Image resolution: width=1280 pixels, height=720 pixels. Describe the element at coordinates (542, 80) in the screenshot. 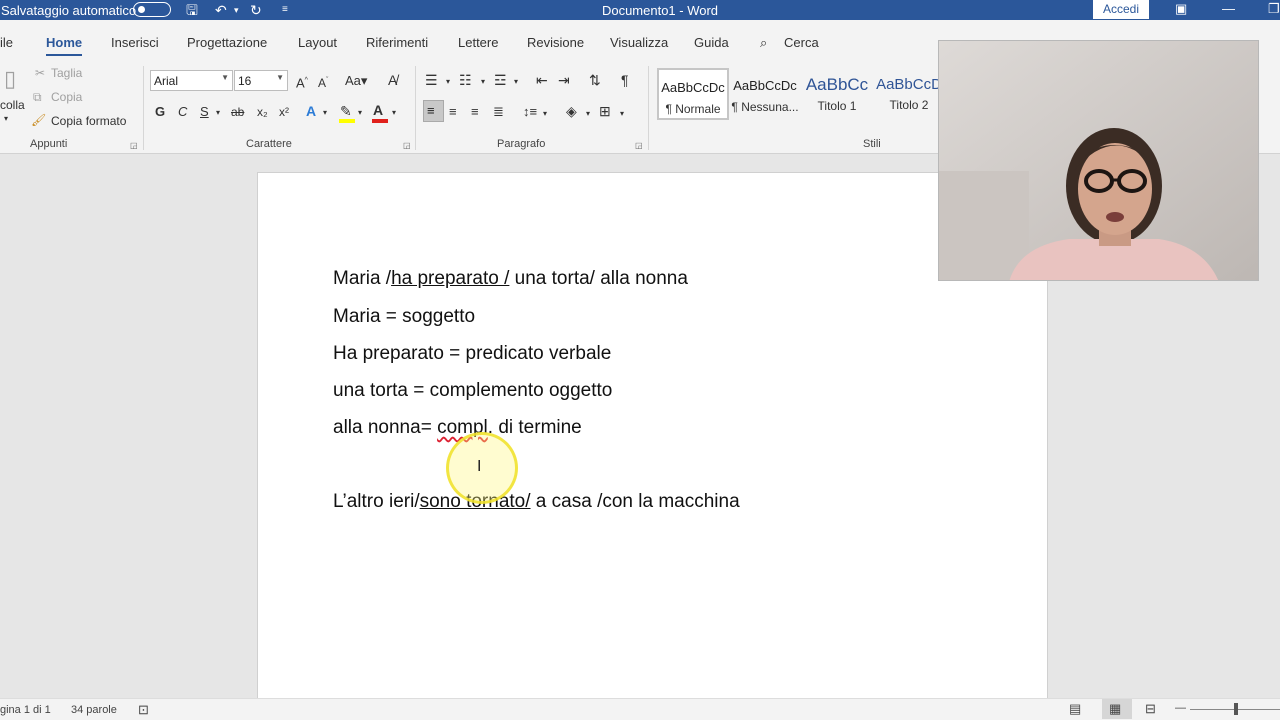

I see `decrease-indent-icon: ⇤` at that location.